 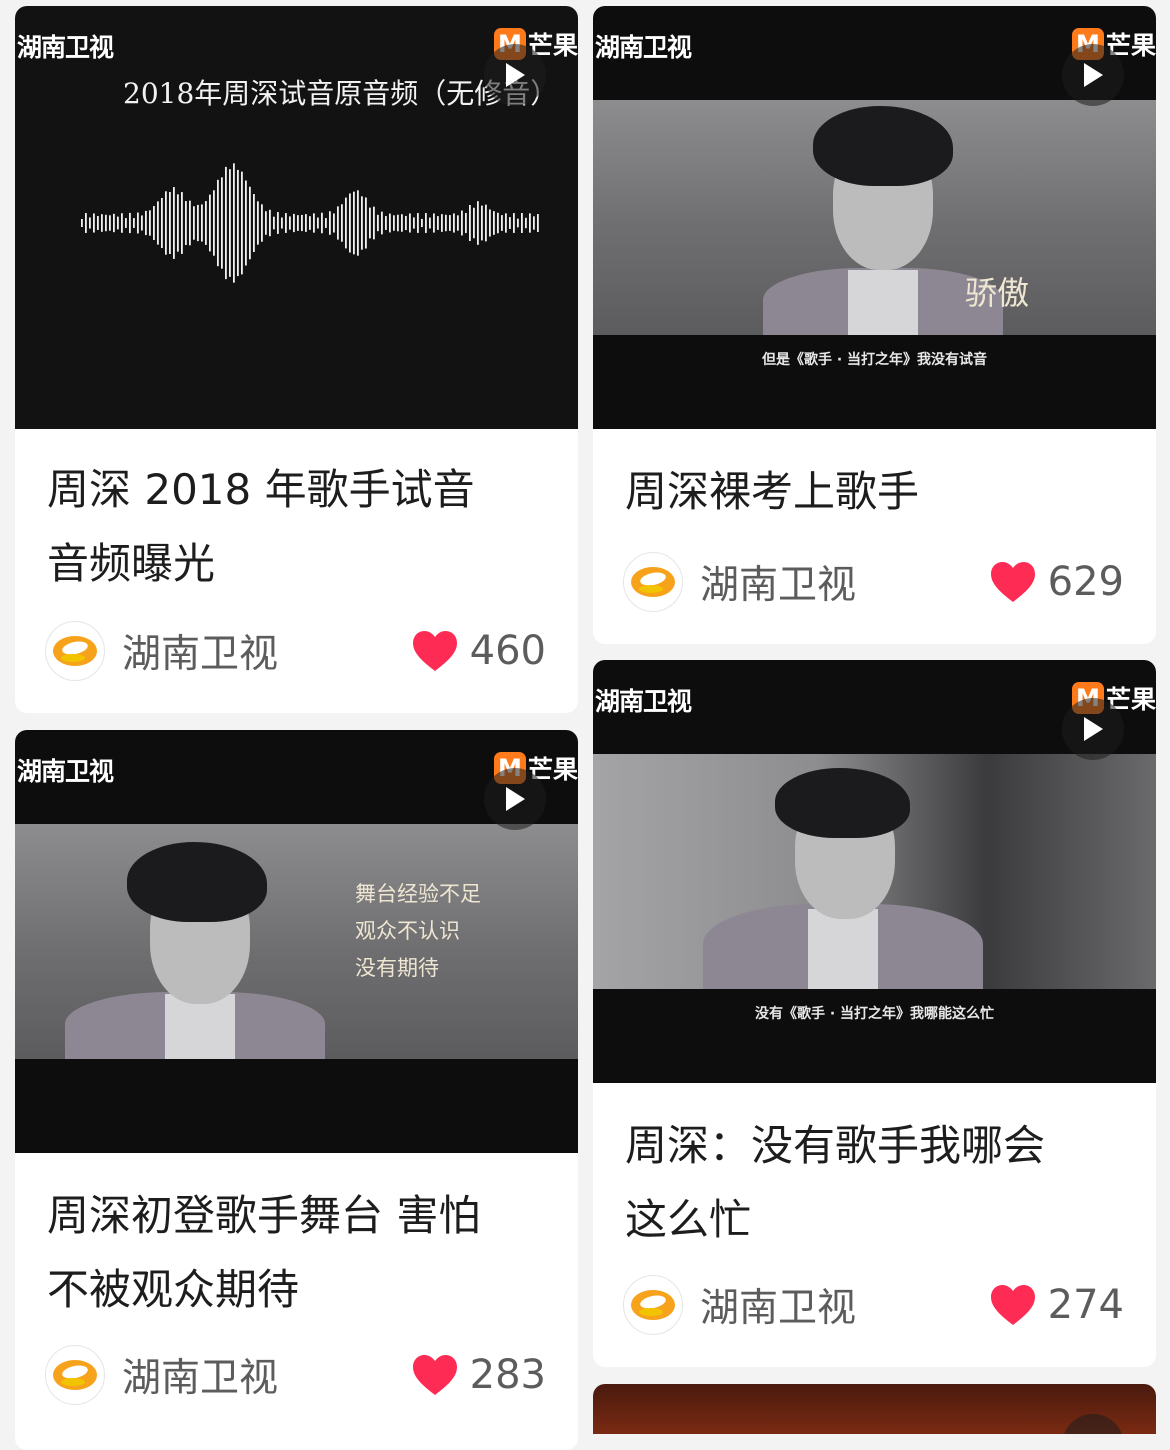 I want to click on like-count: 460, so click(x=479, y=651).